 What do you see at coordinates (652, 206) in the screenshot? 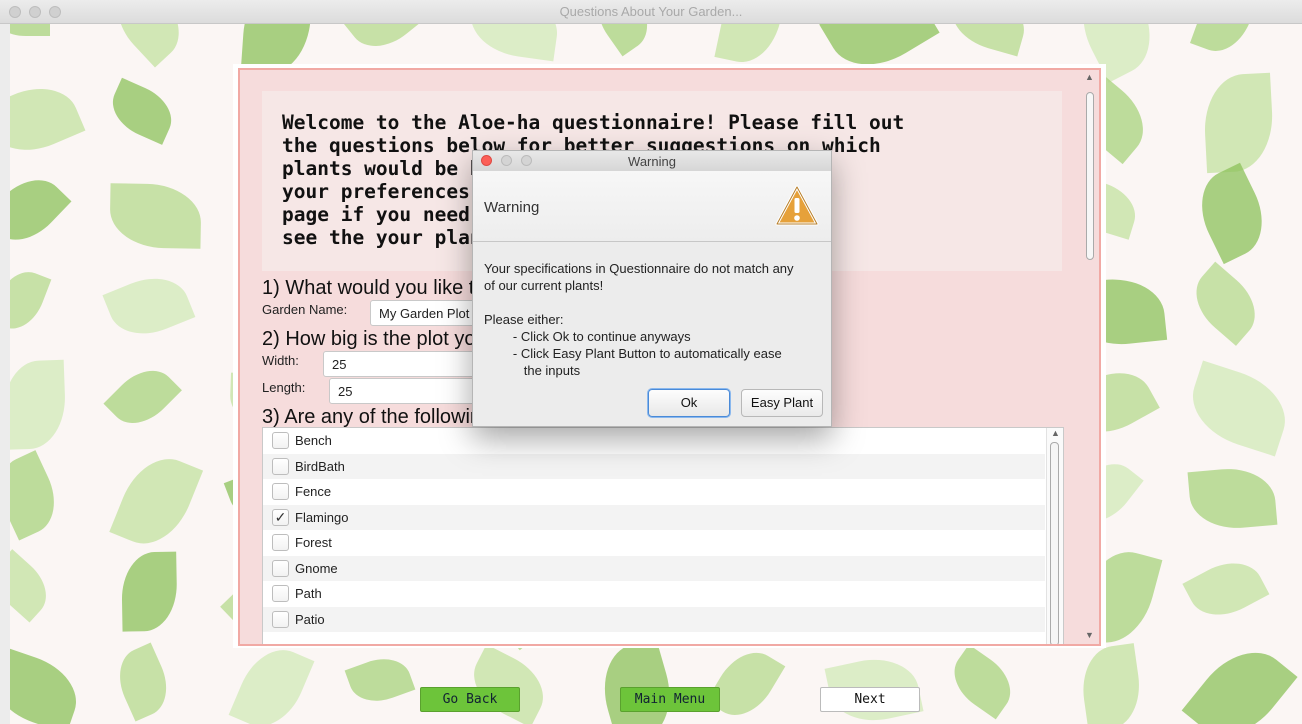
I see `dialog-header: Warning` at bounding box center [652, 206].